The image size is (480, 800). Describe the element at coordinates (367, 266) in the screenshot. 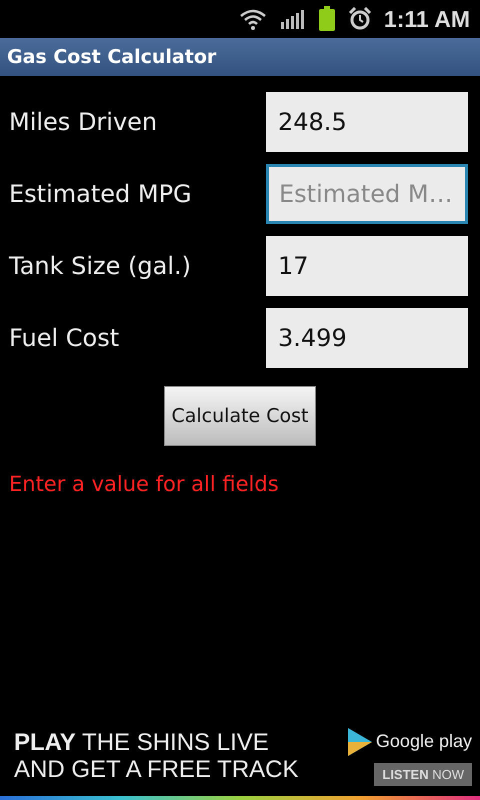

I see `input-field: 17` at that location.